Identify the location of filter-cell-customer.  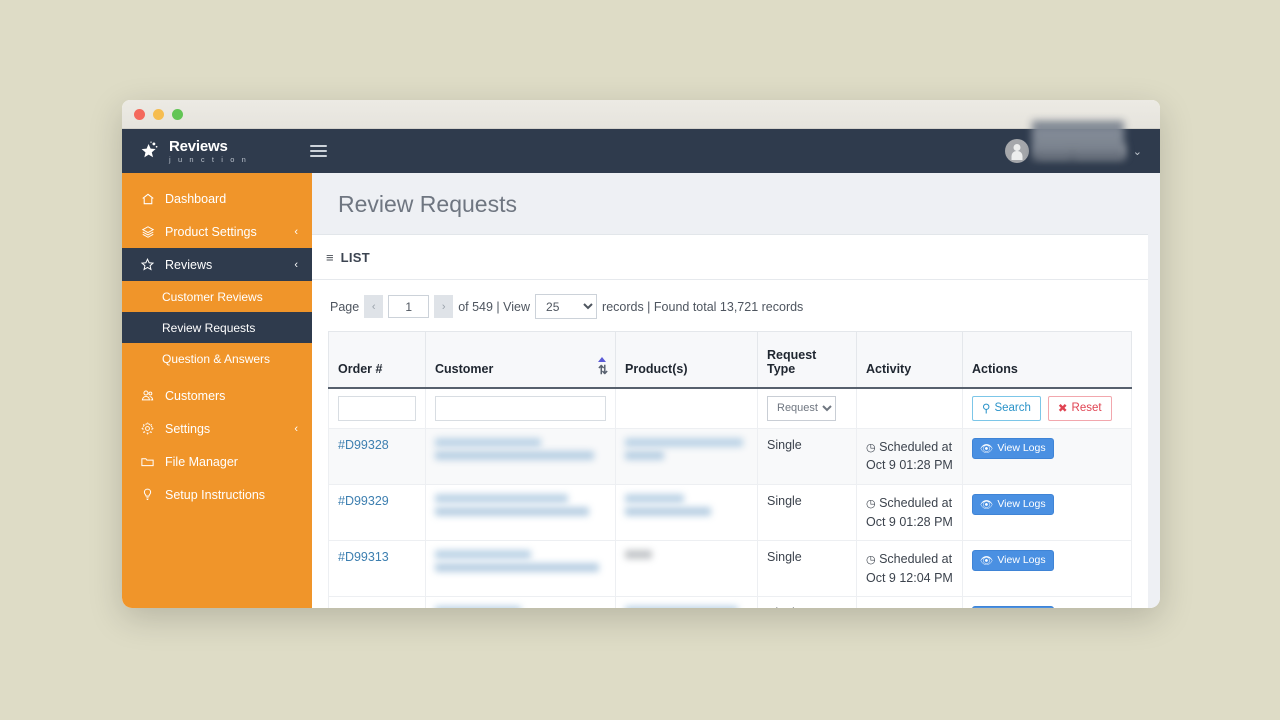
(520, 408).